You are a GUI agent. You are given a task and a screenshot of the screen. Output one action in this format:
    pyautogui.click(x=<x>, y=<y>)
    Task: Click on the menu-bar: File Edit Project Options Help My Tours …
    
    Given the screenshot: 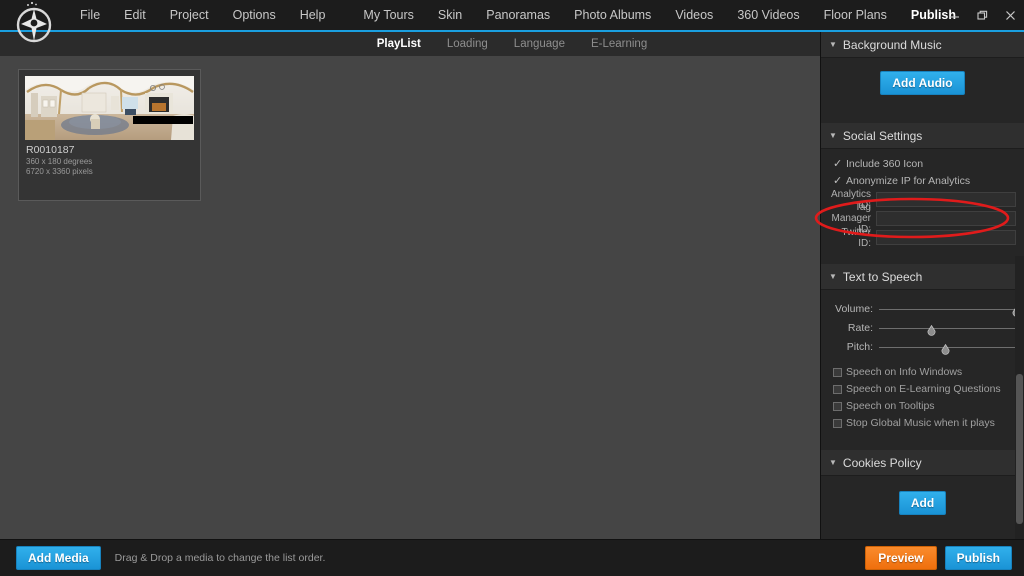 What is the action you would take?
    pyautogui.click(x=512, y=21)
    